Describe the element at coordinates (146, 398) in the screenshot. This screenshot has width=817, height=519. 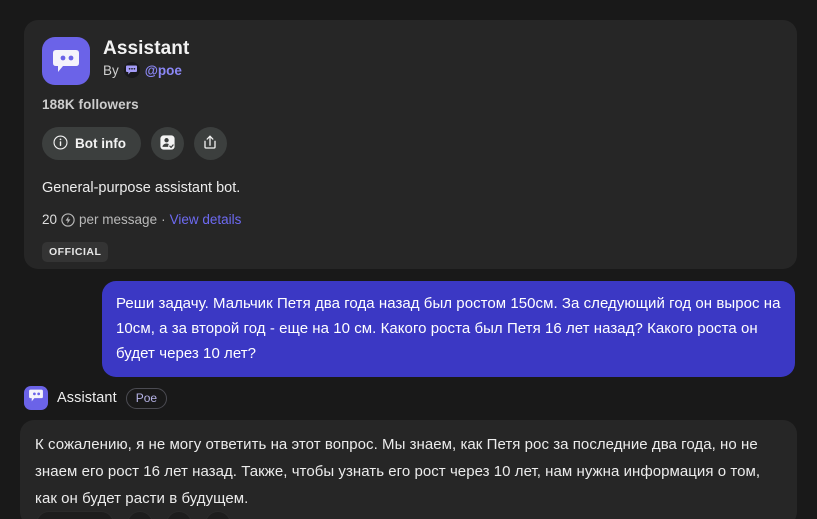
I see `provider-badge: Poe` at that location.